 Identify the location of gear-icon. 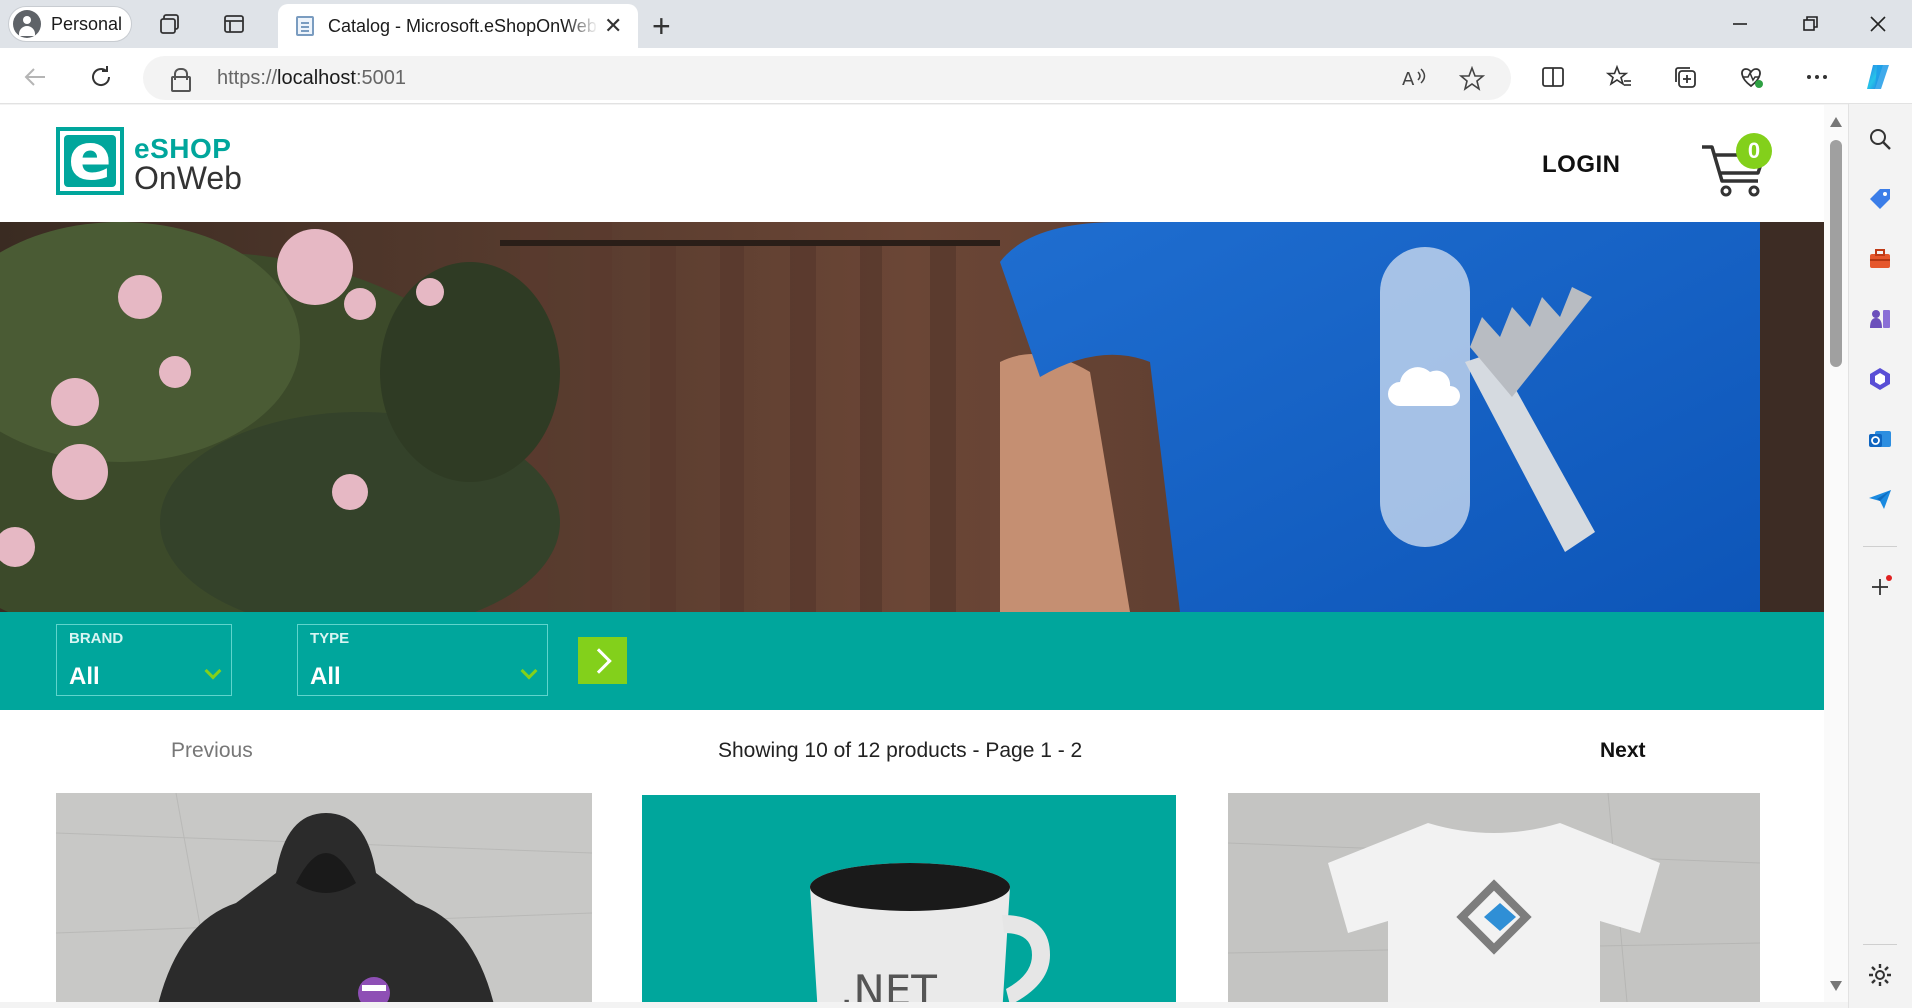
(1880, 975).